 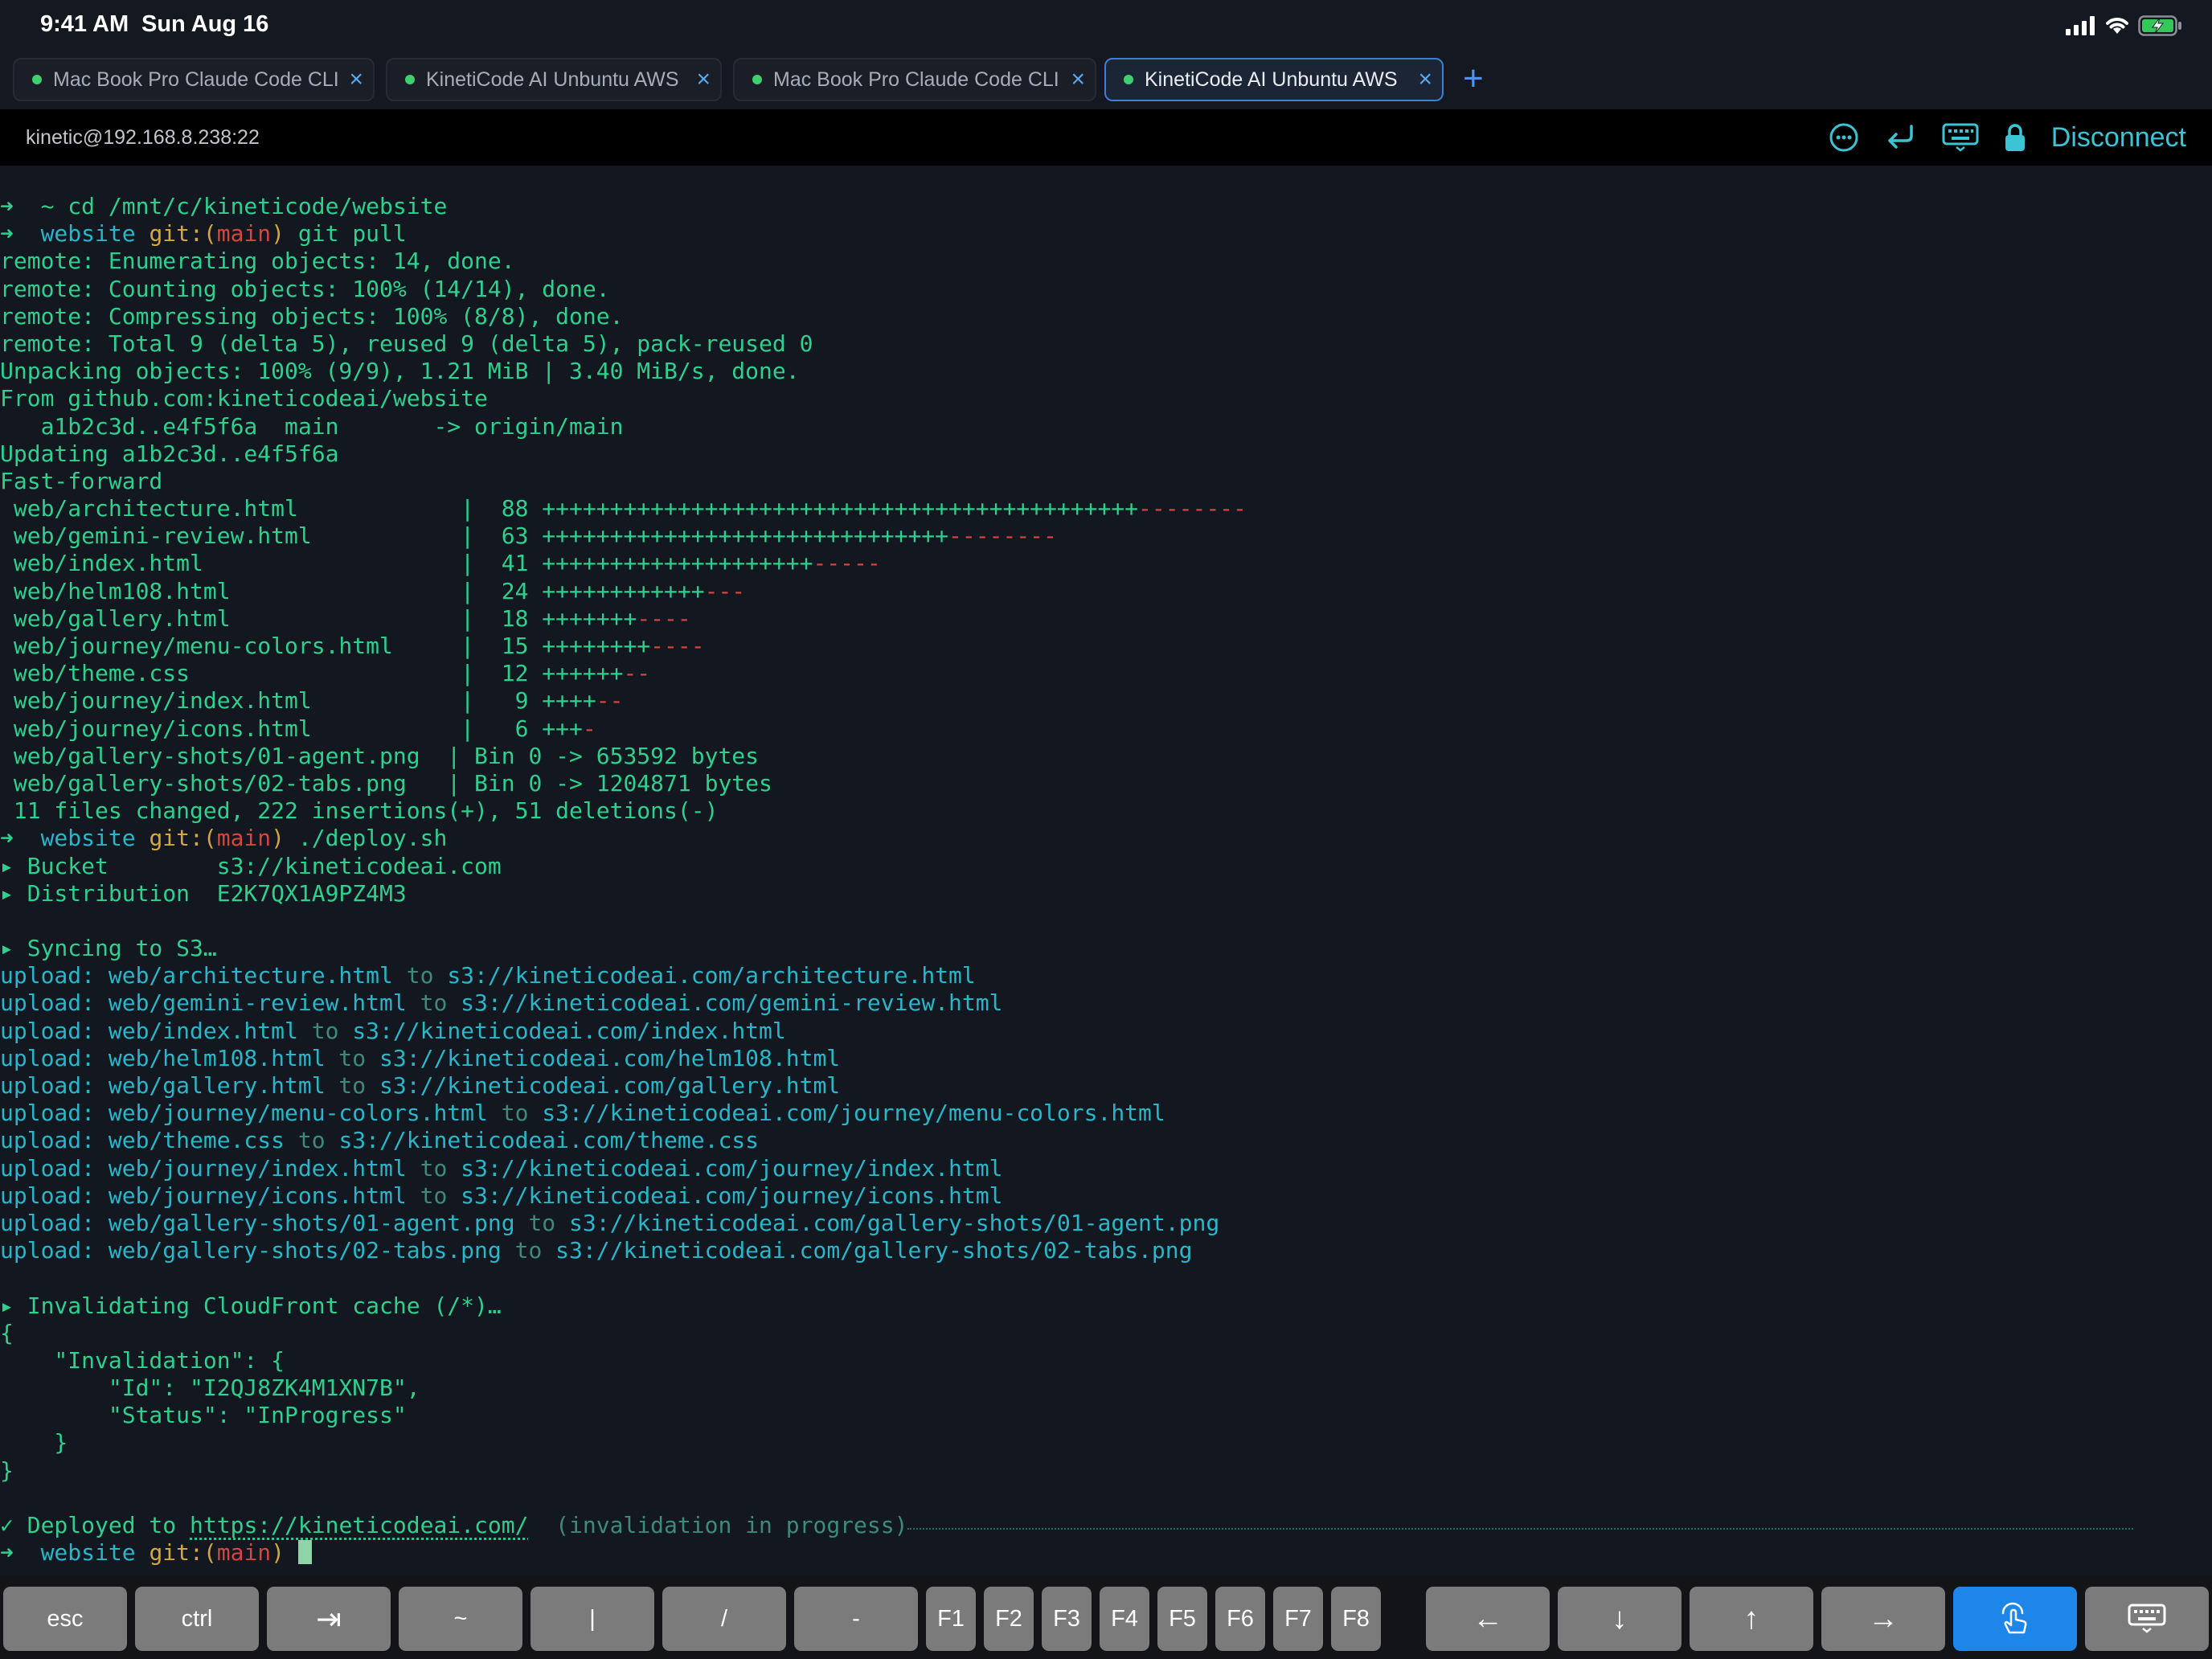 What do you see at coordinates (203, 893) in the screenshot?
I see `terminal-line: ▸ Distribution E2K7QX1A9PZ4M3` at bounding box center [203, 893].